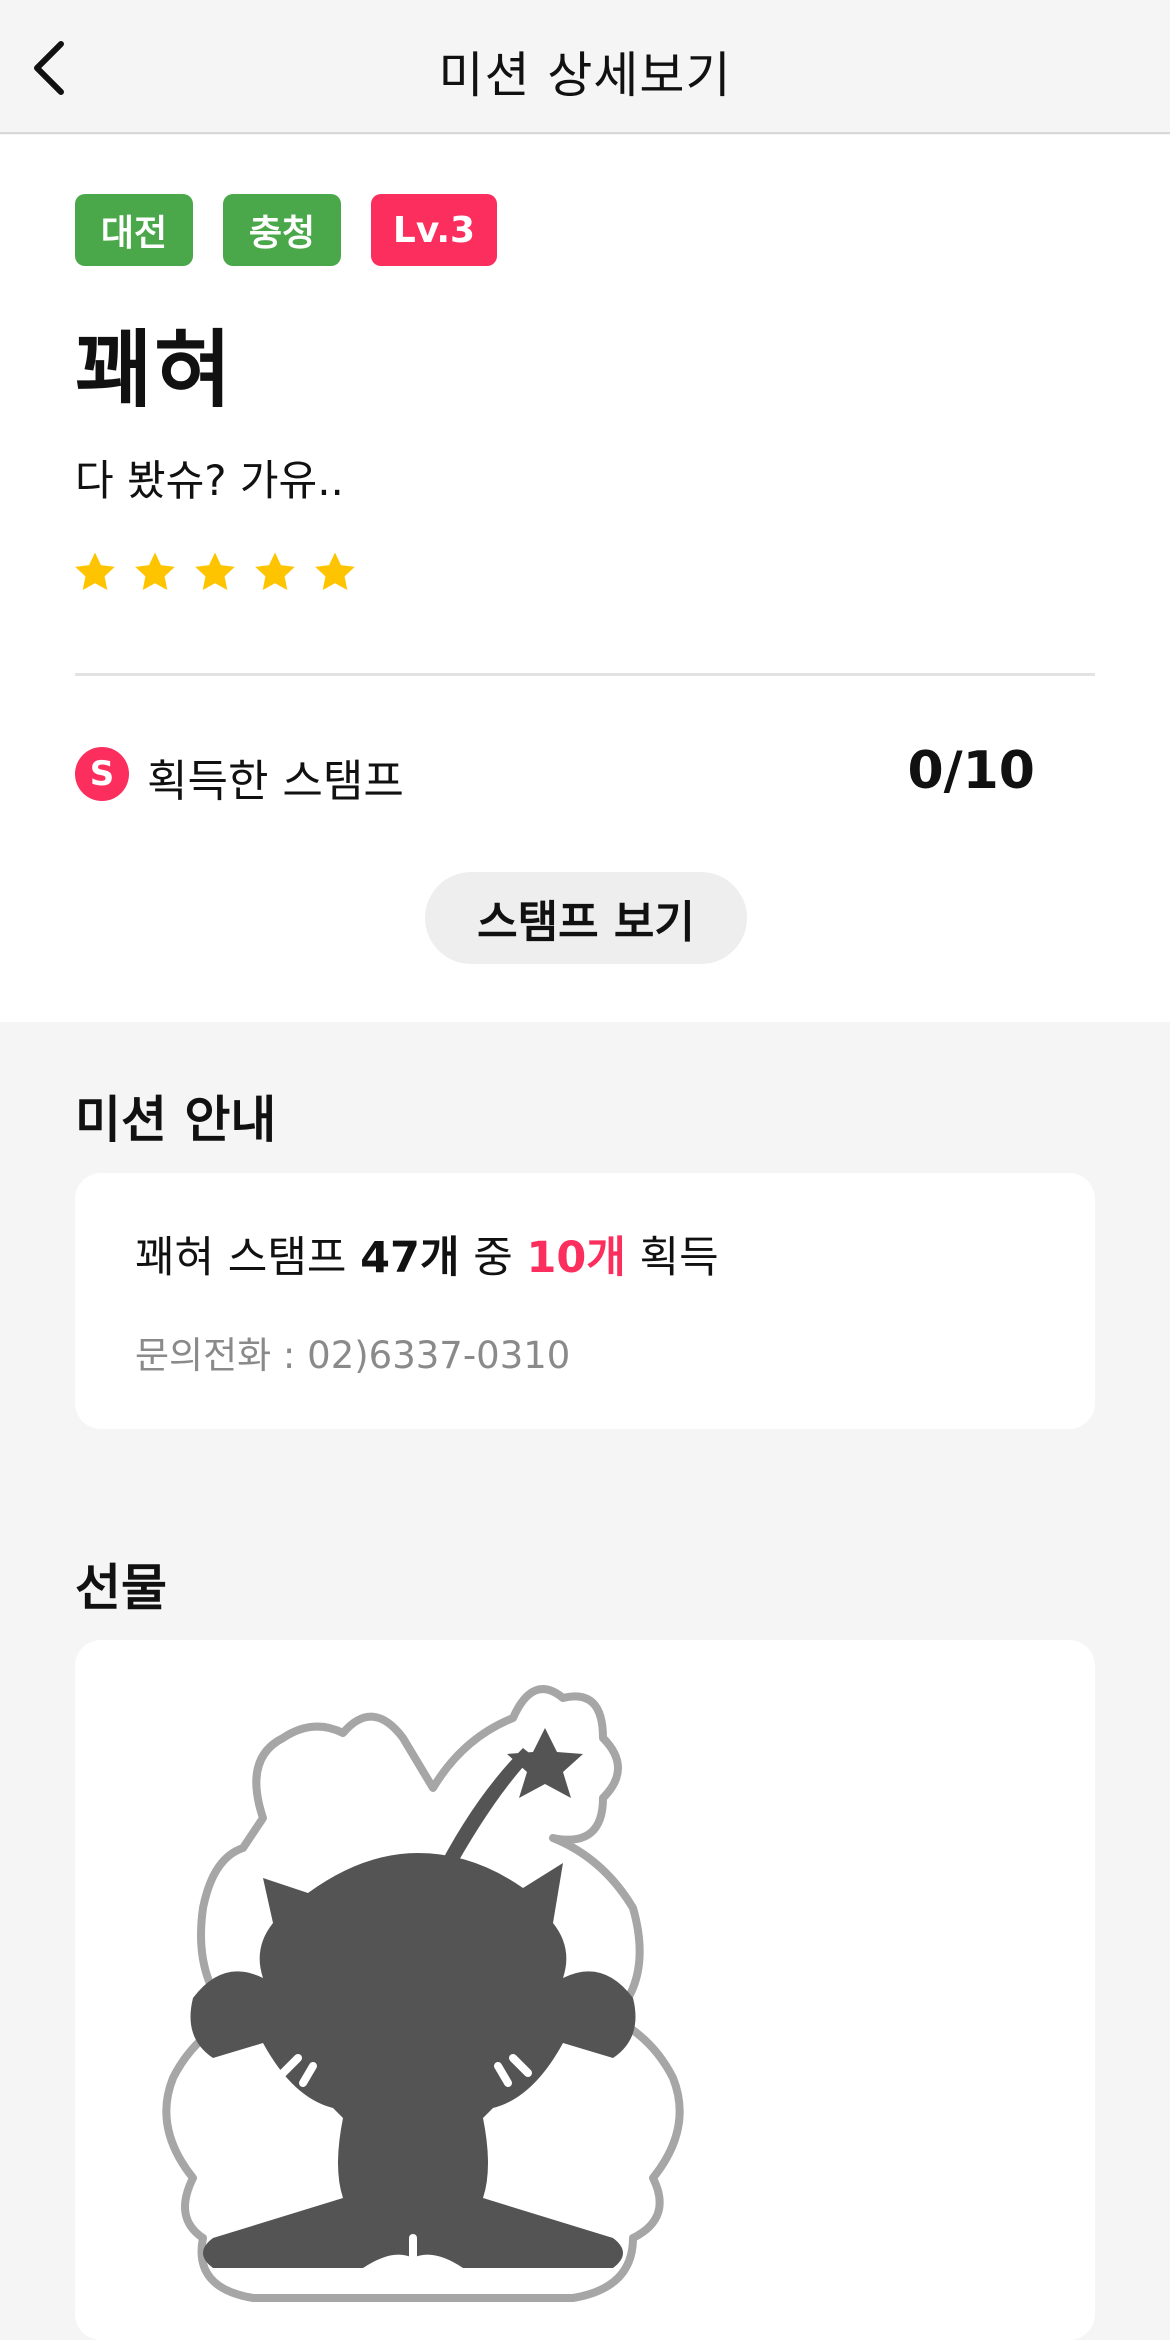 This screenshot has width=1170, height=2340. Describe the element at coordinates (134, 230) in the screenshot. I see `region-tag: 대전` at that location.